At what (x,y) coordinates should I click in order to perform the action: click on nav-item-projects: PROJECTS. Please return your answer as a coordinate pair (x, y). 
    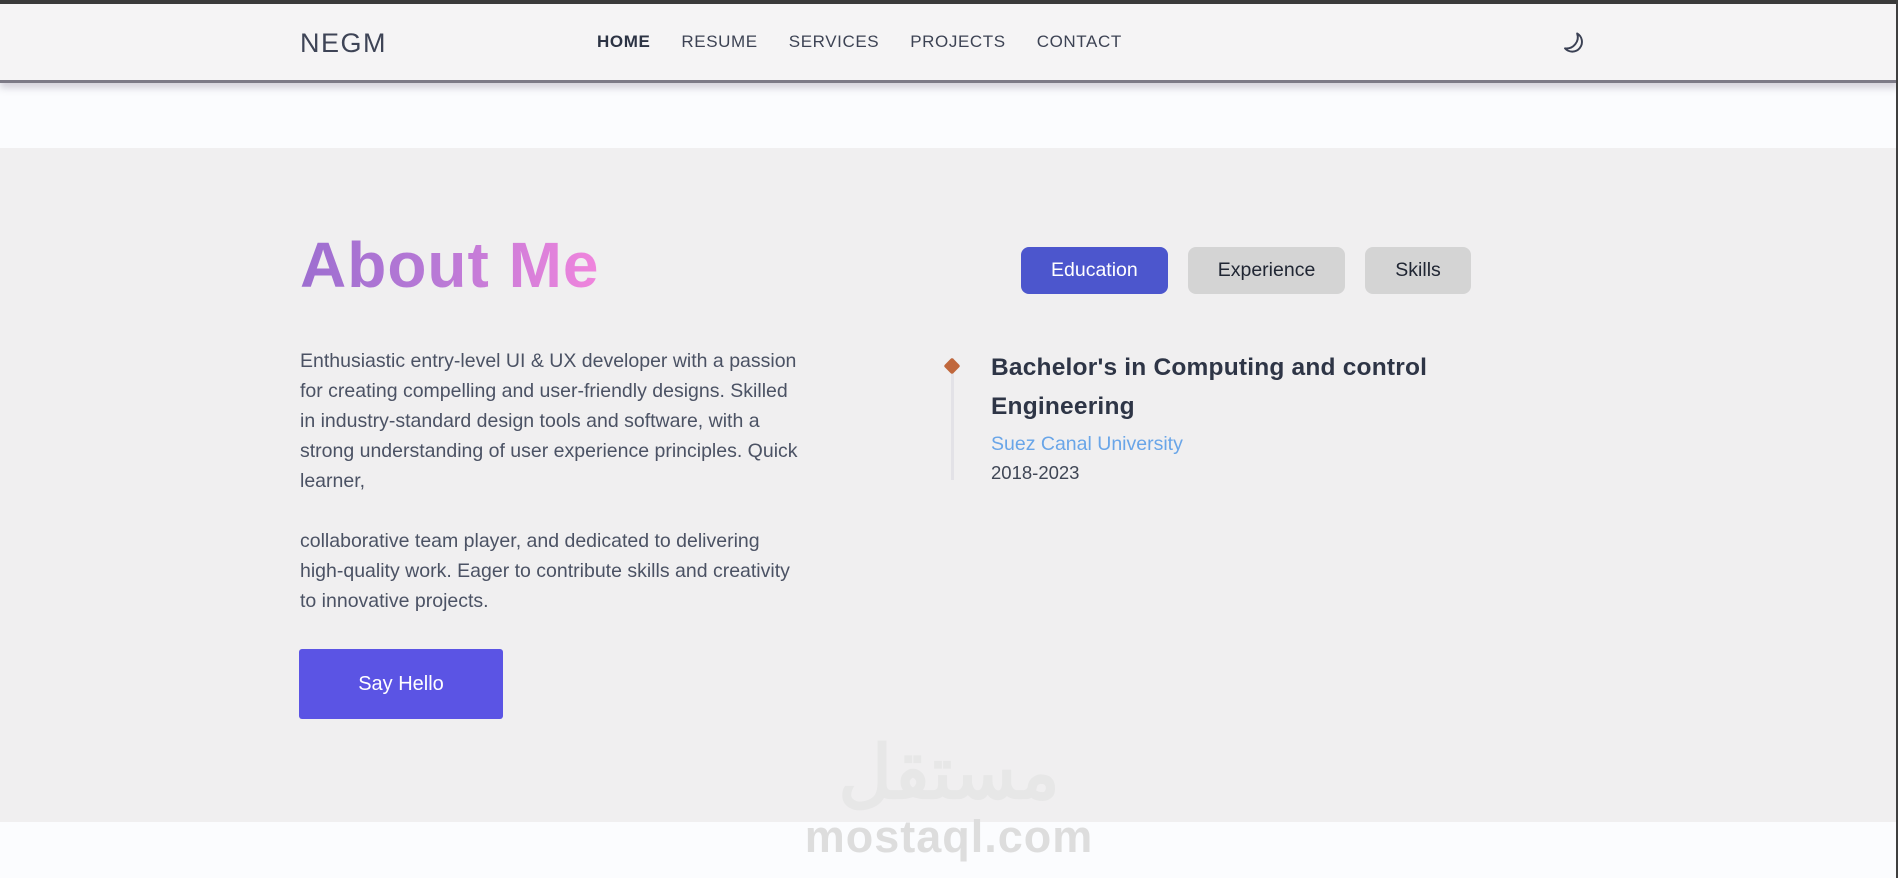
    Looking at the image, I should click on (957, 42).